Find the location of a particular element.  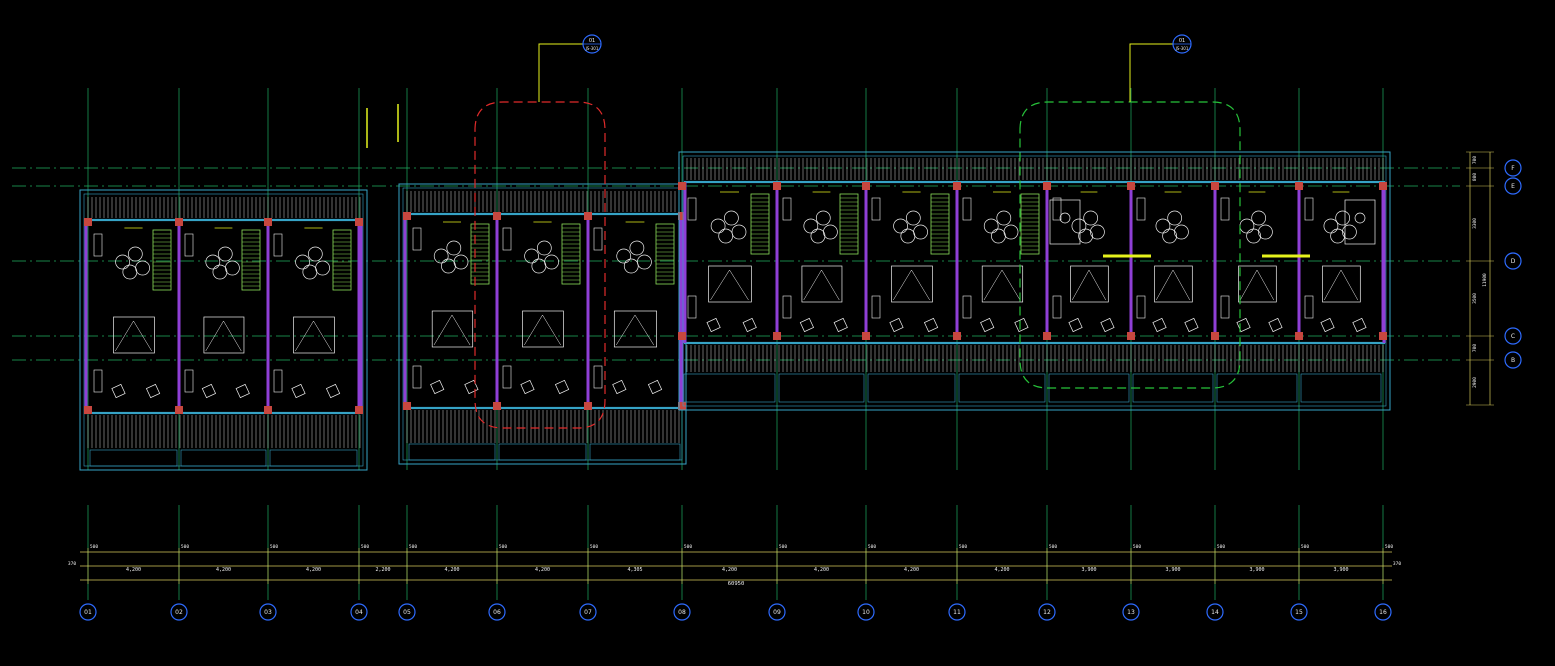

dim-segment-12: 3,900 is located at coordinates (1088, 570).